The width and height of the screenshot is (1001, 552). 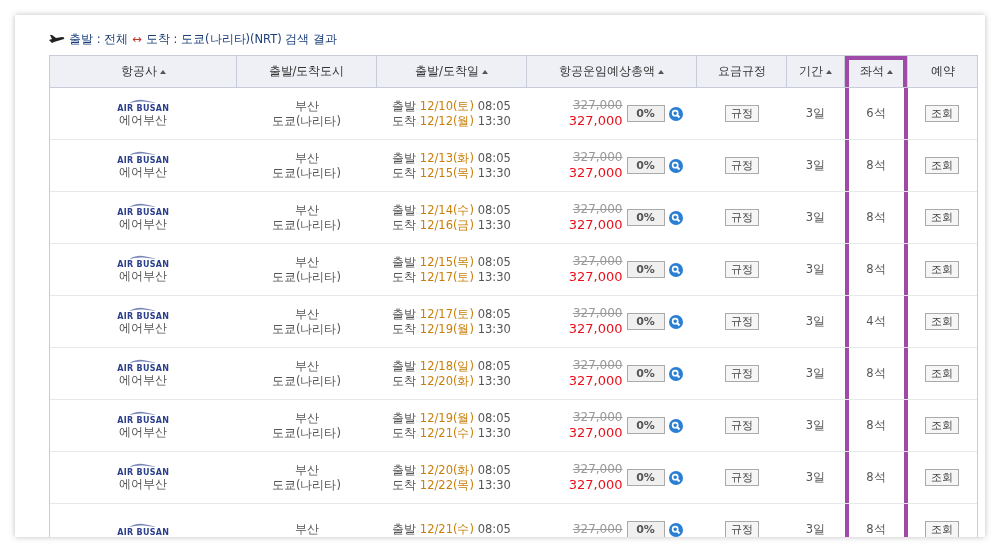 What do you see at coordinates (451, 366) in the screenshot?
I see `departure-datetime: 출발 12/18(일) 08:05` at bounding box center [451, 366].